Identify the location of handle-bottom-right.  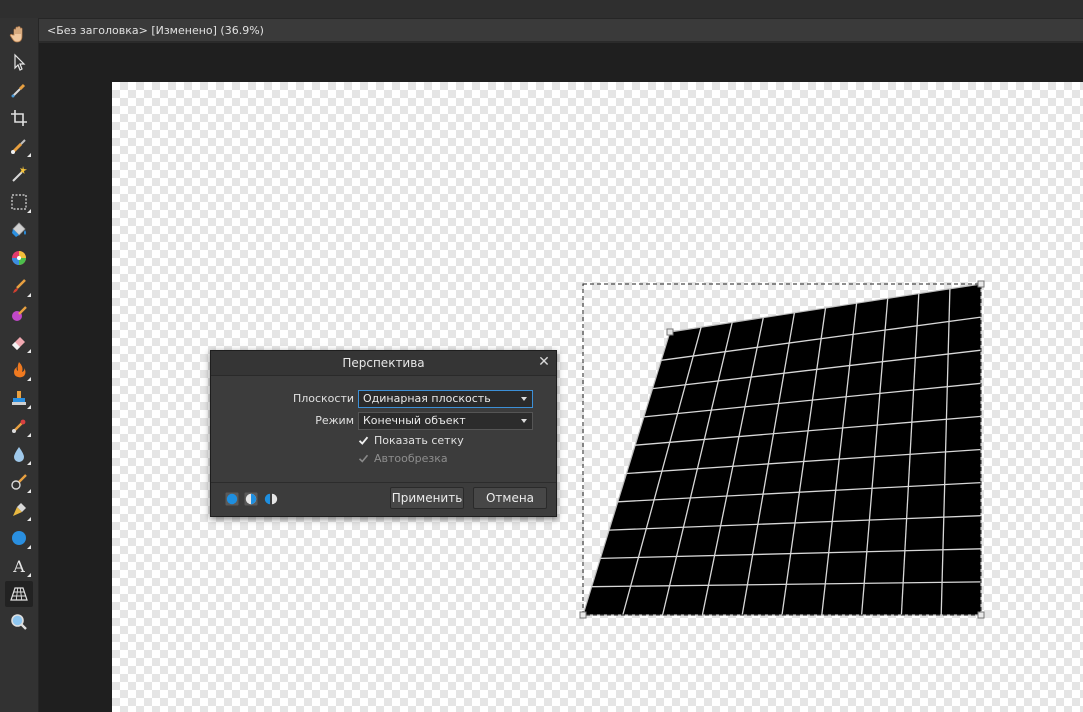
(981, 615).